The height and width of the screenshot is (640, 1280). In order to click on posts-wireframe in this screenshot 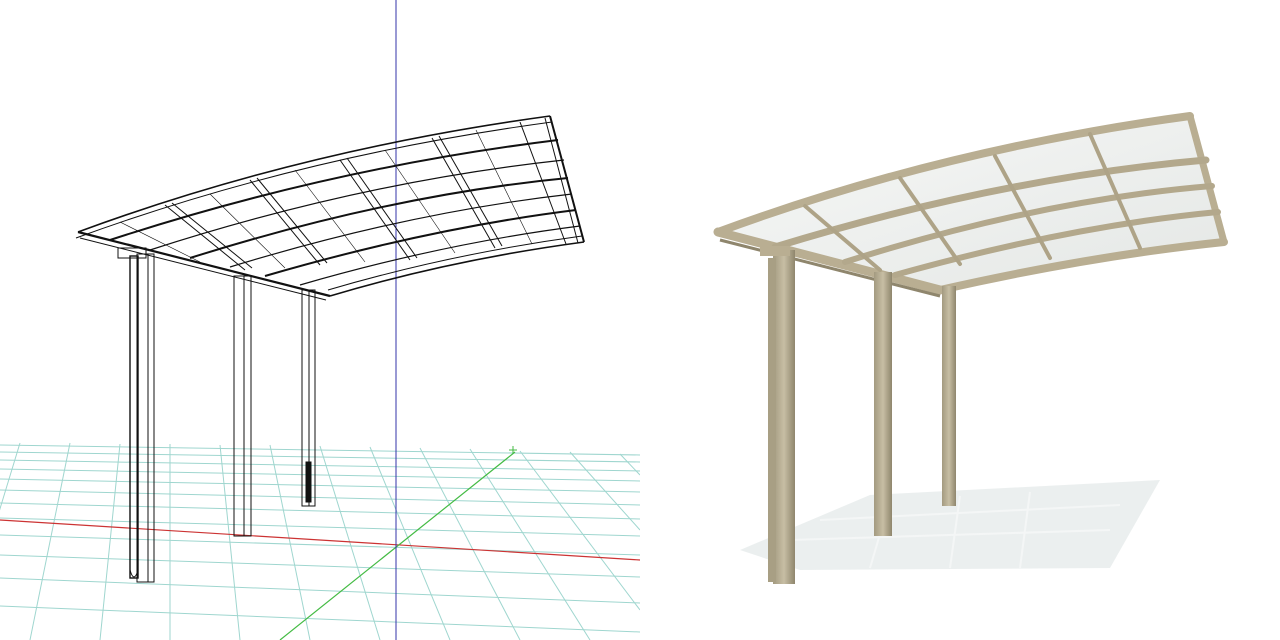, I will do `click(216, 415)`.